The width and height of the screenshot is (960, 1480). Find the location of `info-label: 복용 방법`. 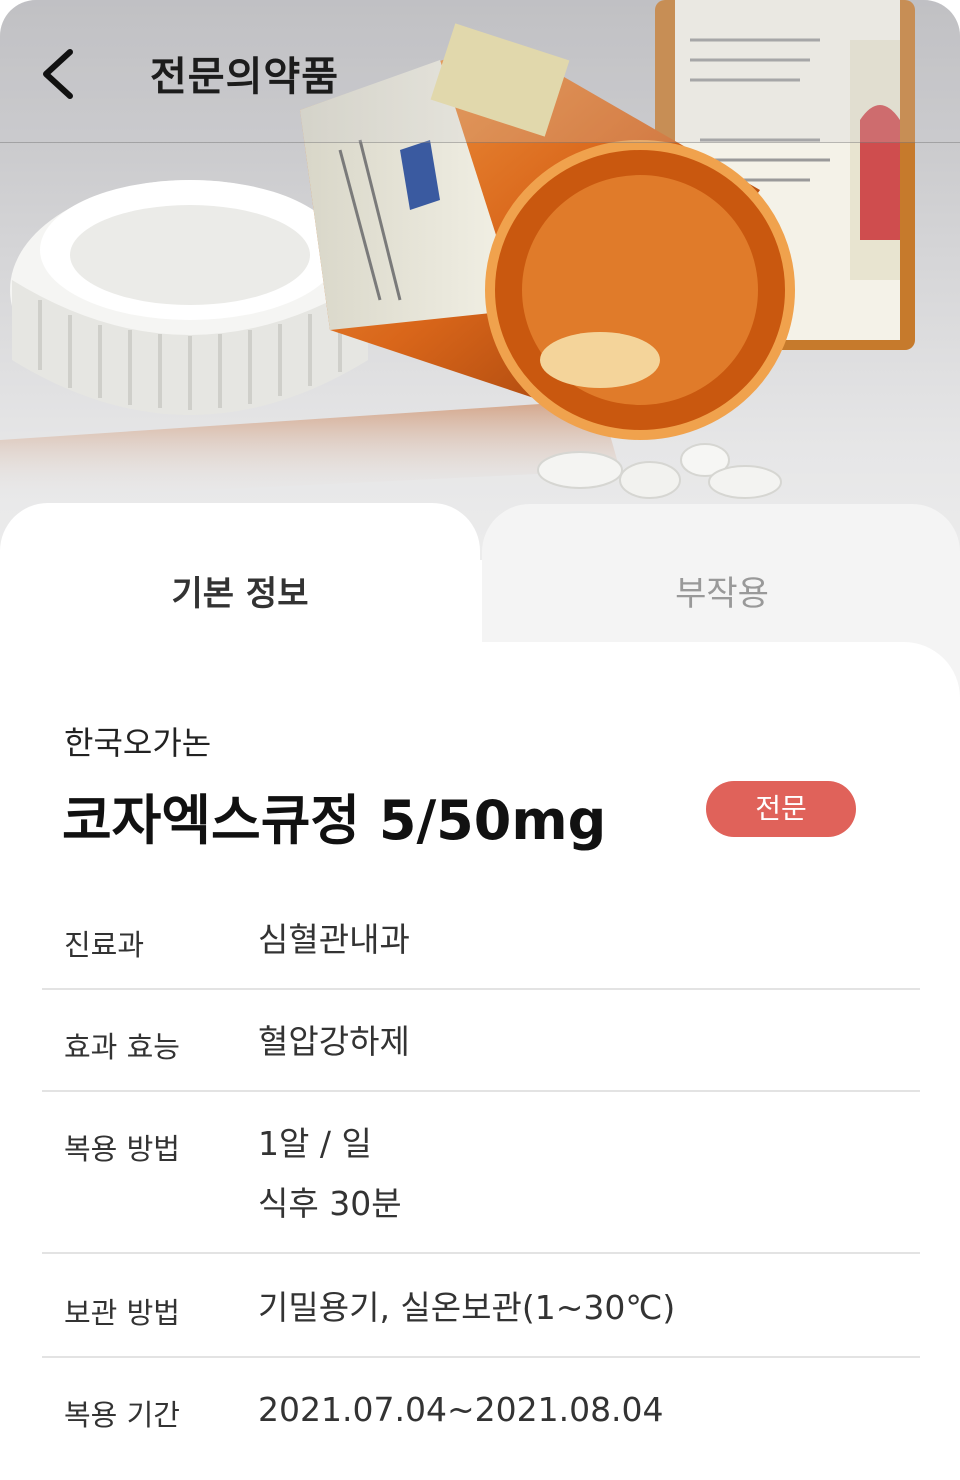

info-label: 복용 방법 is located at coordinates (122, 1149).